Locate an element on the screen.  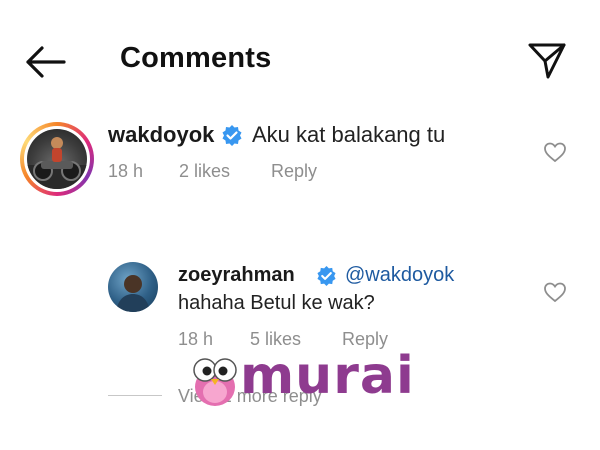
comment-likes: 2 likes is located at coordinates (204, 171).